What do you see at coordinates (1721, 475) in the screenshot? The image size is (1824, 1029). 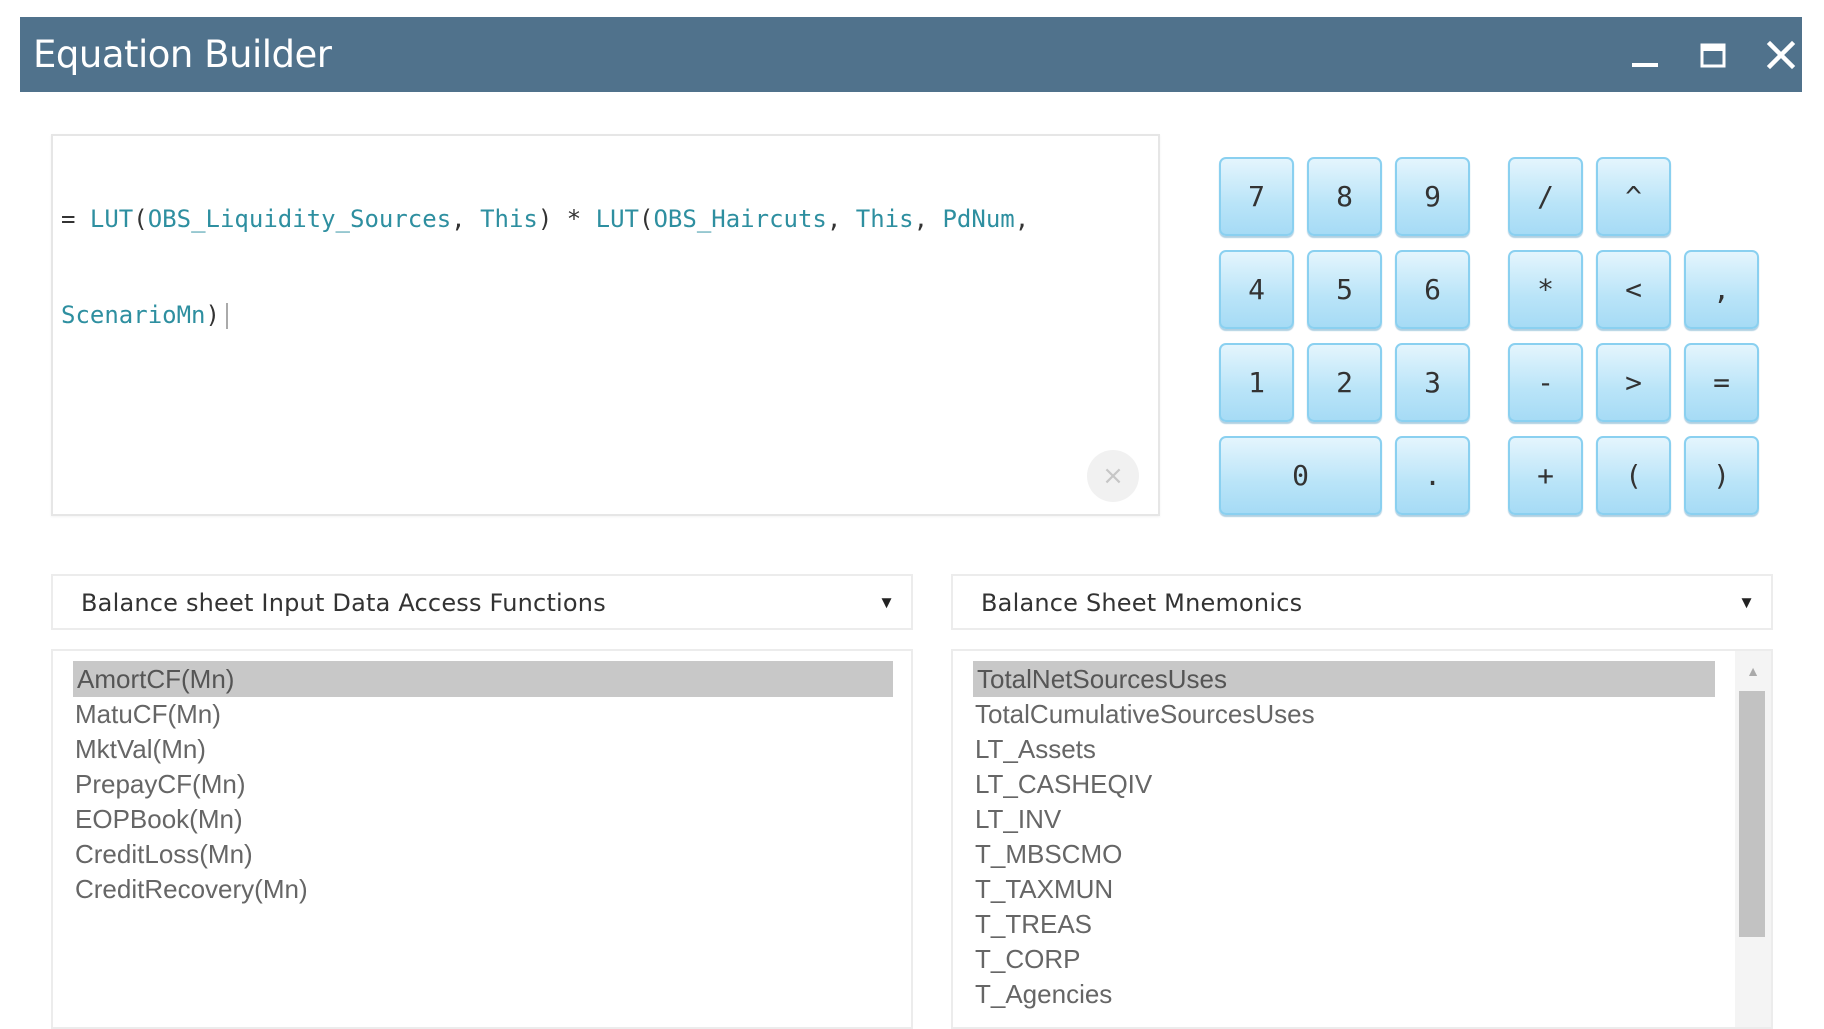 I see `key-right-paren: )` at bounding box center [1721, 475].